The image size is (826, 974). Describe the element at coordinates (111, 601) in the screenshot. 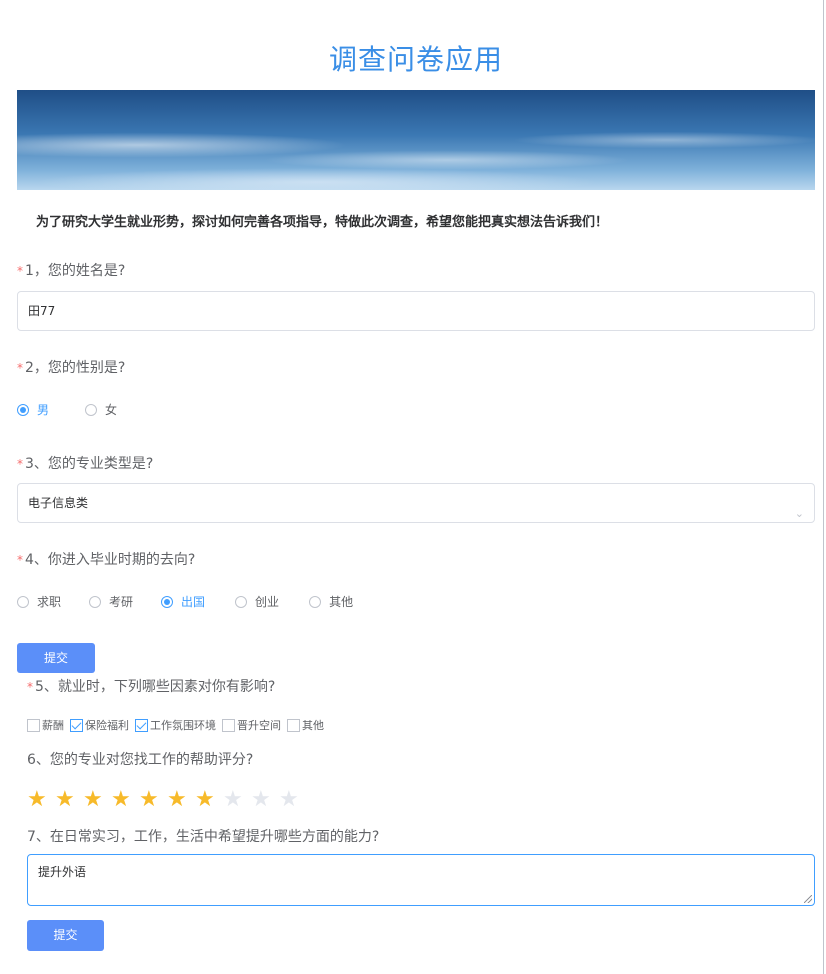

I see `destination-radio-postgrad: 考研` at that location.